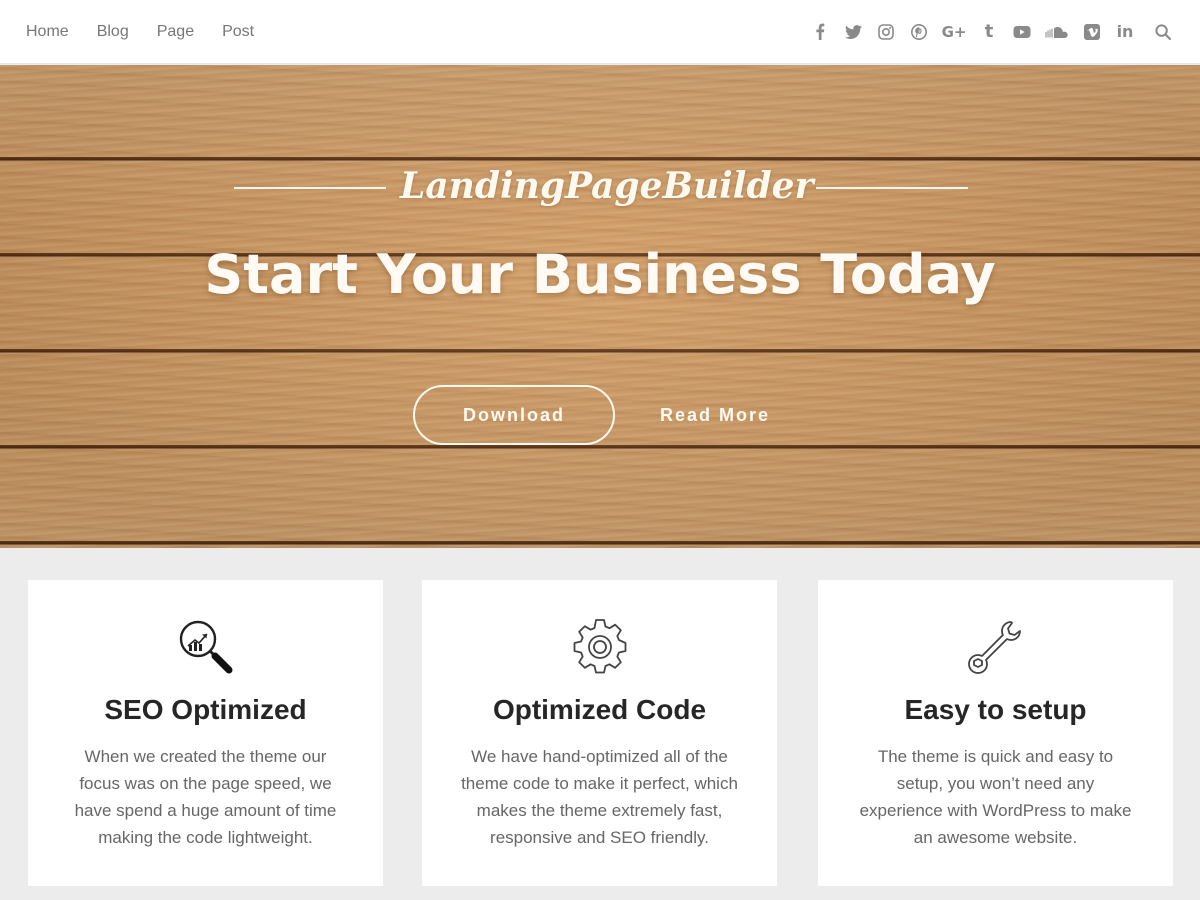 The width and height of the screenshot is (1200, 900). What do you see at coordinates (995, 709) in the screenshot?
I see `feature-title: Easy to setup` at bounding box center [995, 709].